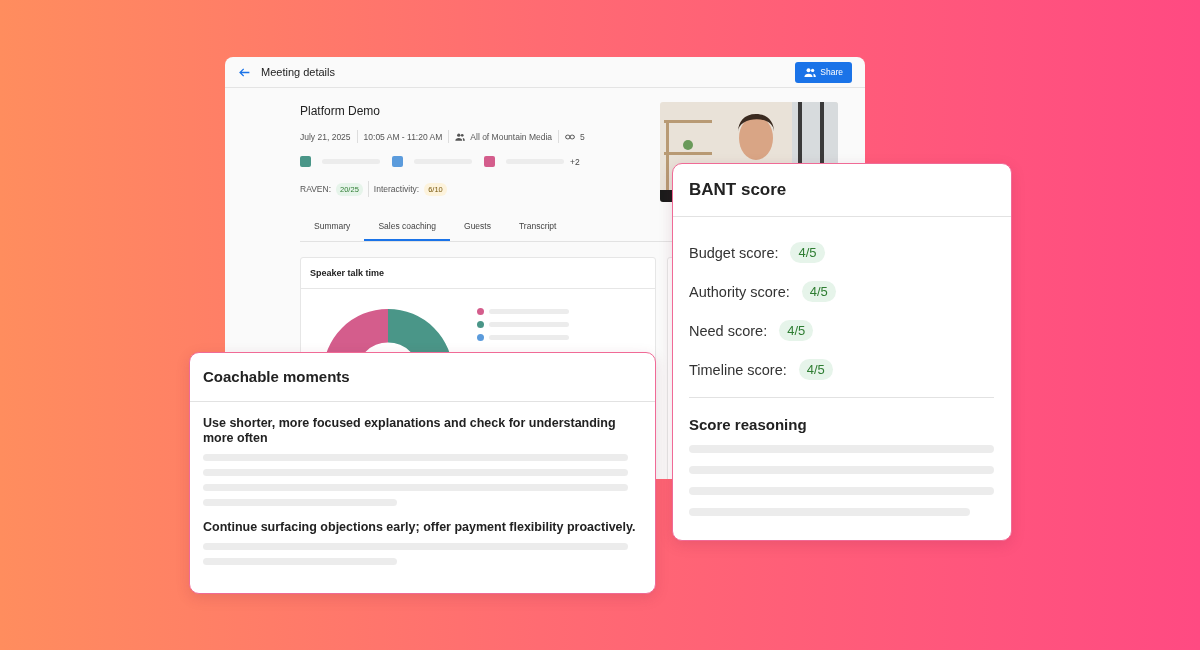 This screenshot has height=650, width=1200. What do you see at coordinates (341, 111) in the screenshot?
I see `meeting-title: Platform Demo` at bounding box center [341, 111].